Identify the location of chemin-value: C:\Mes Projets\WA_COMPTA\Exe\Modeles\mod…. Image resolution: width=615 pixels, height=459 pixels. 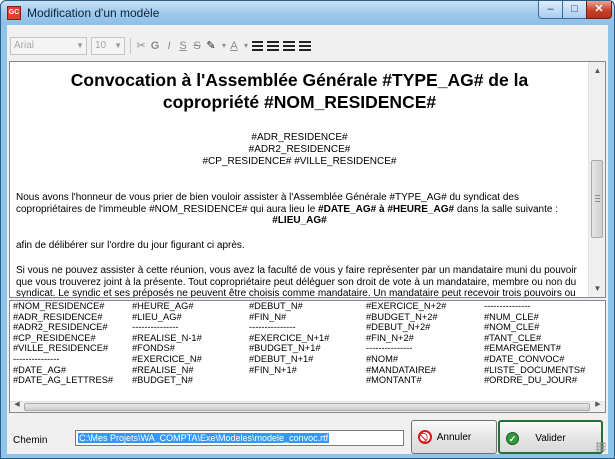
(204, 438).